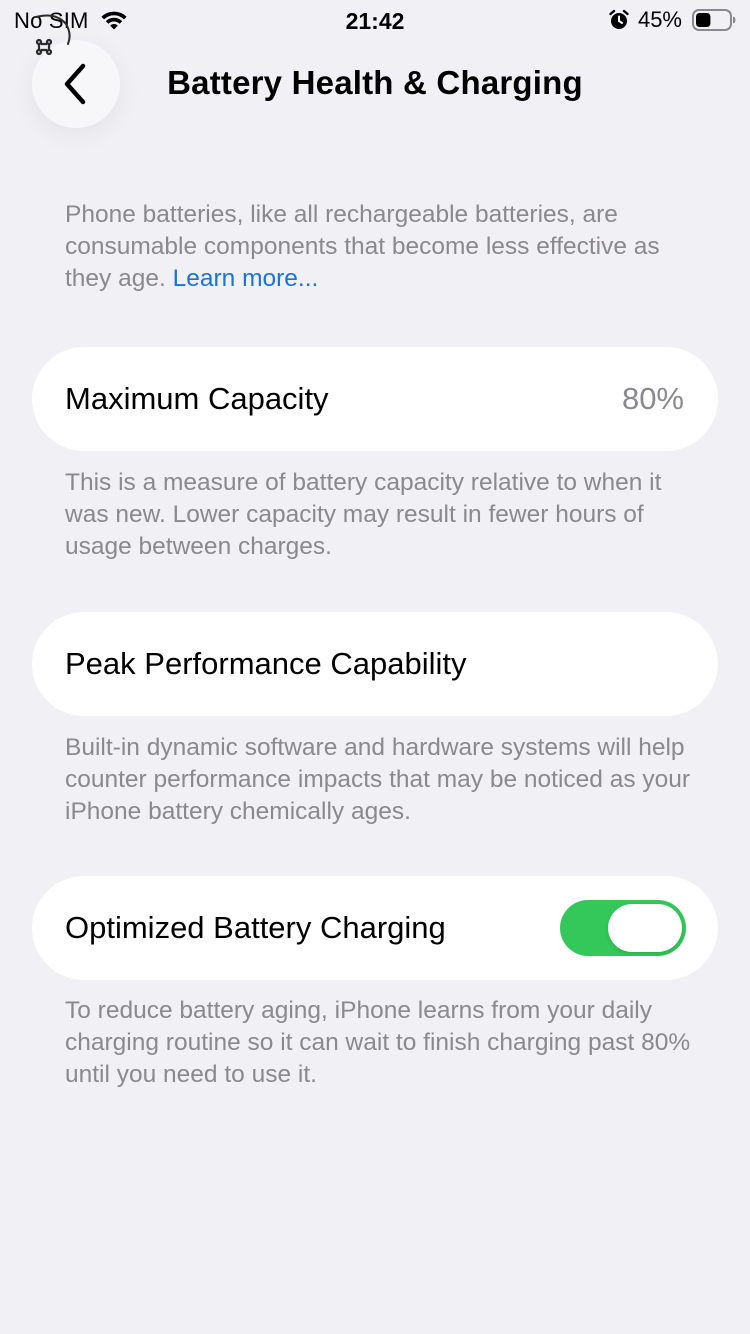 The image size is (750, 1334). Describe the element at coordinates (255, 927) in the screenshot. I see `optimized-charging-label: Optimized Battery Charging` at that location.